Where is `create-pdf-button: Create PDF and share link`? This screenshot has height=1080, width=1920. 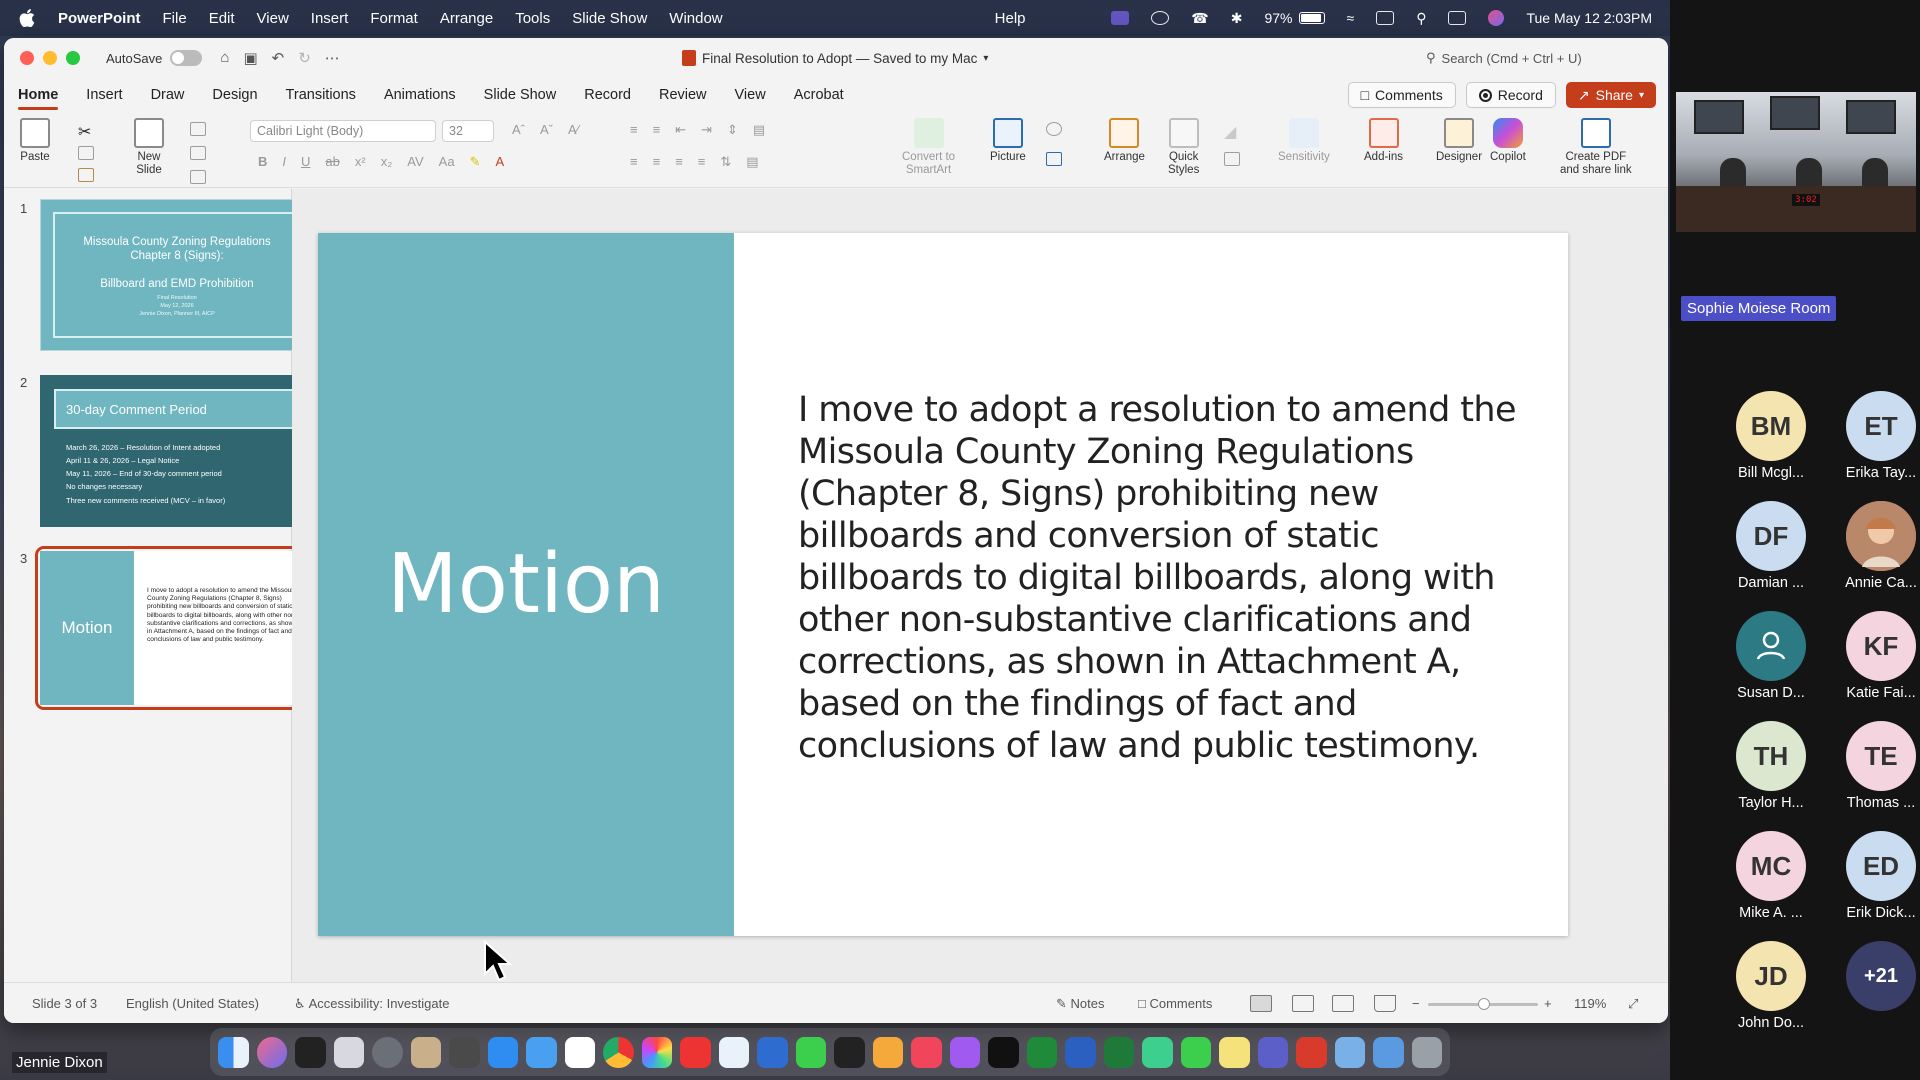 create-pdf-button: Create PDF and share link is located at coordinates (1596, 147).